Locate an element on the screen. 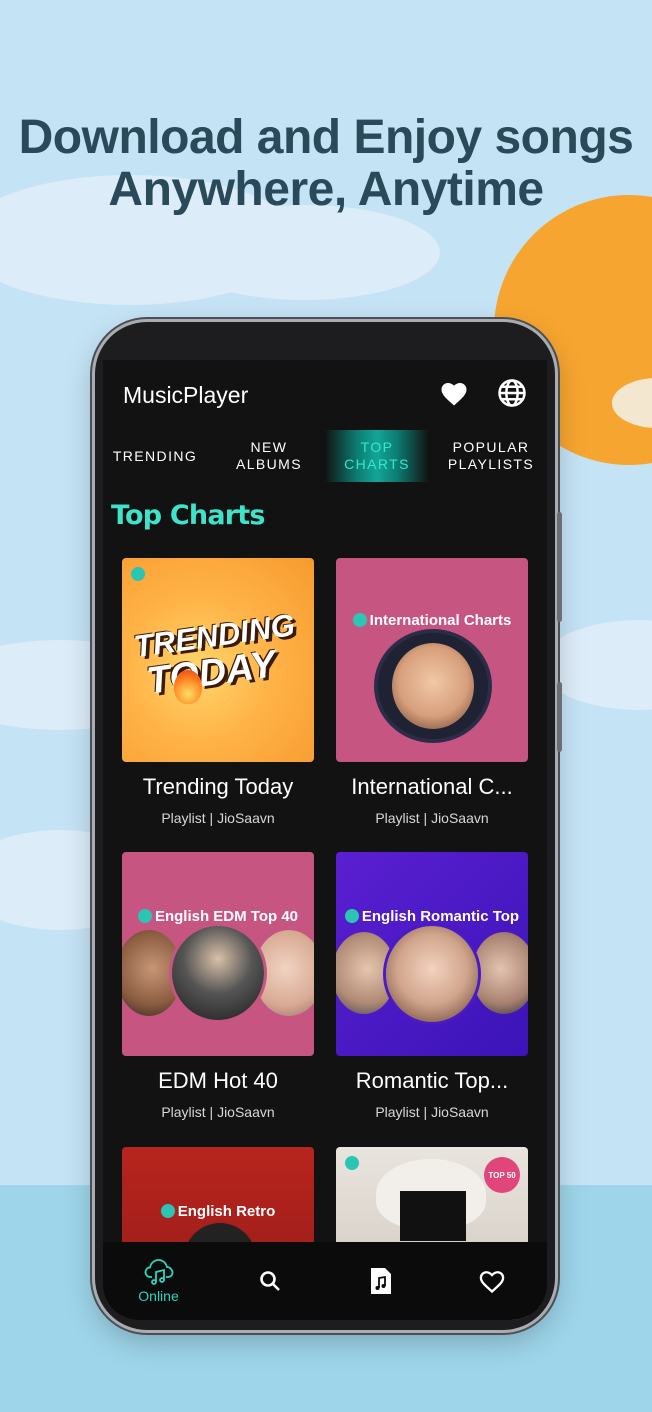  playlist-cover: TRENDING TODAY is located at coordinates (218, 660).